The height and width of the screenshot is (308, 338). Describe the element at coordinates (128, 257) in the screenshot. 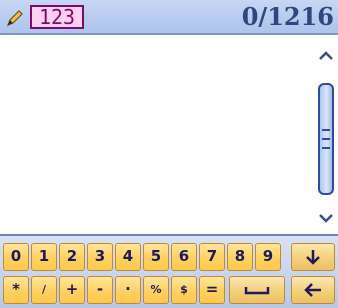

I see `key-4: 4` at that location.